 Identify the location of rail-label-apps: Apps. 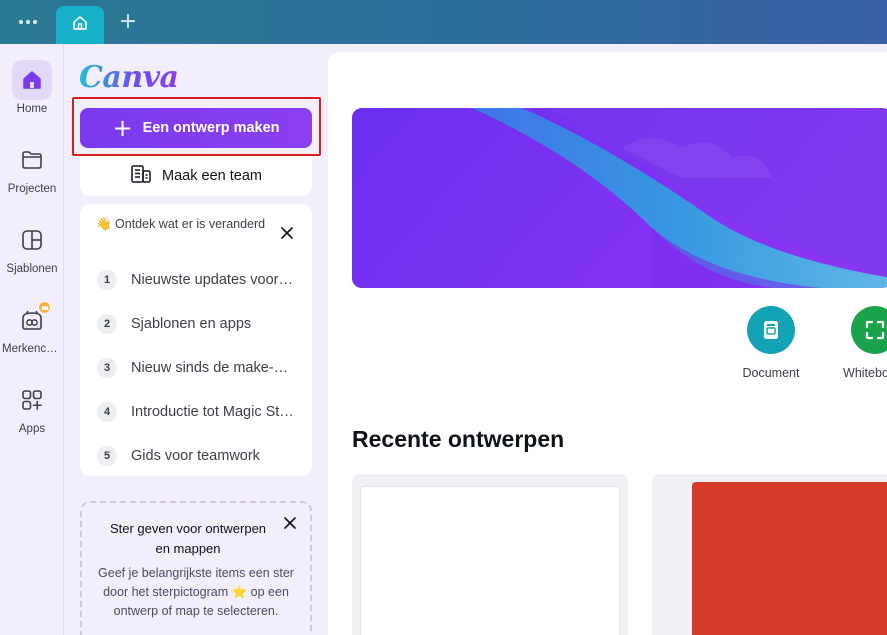
(32, 429).